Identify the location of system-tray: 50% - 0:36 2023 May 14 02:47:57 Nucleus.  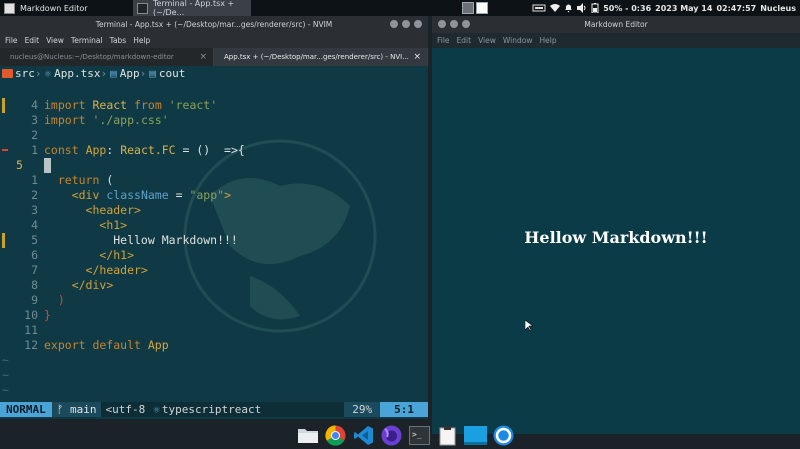
(666, 8).